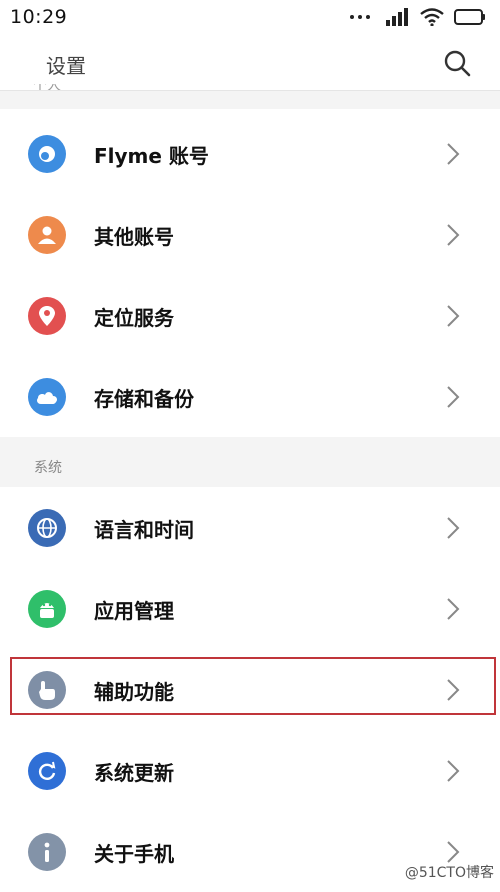  I want to click on settings-item-label: 存储和备份, so click(144, 399).